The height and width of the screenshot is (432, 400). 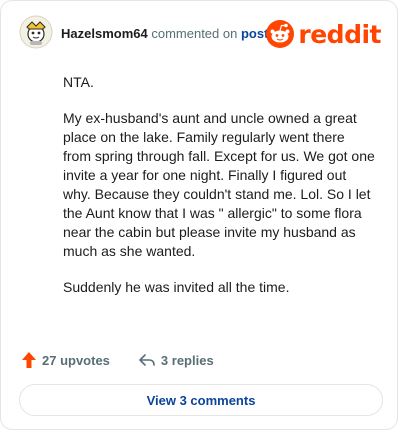 I want to click on username: Hazelsmom64, so click(x=104, y=33).